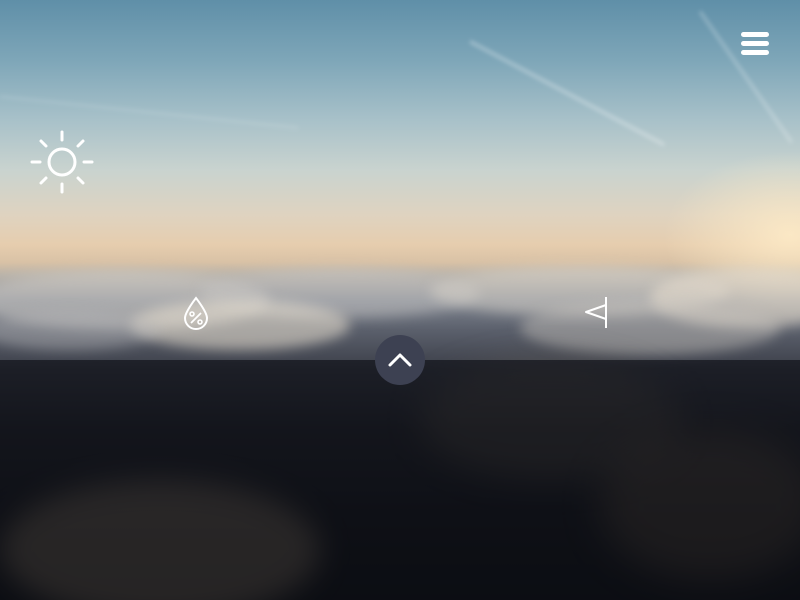 This screenshot has width=800, height=600. I want to click on water-drop-percent-icon, so click(196, 313).